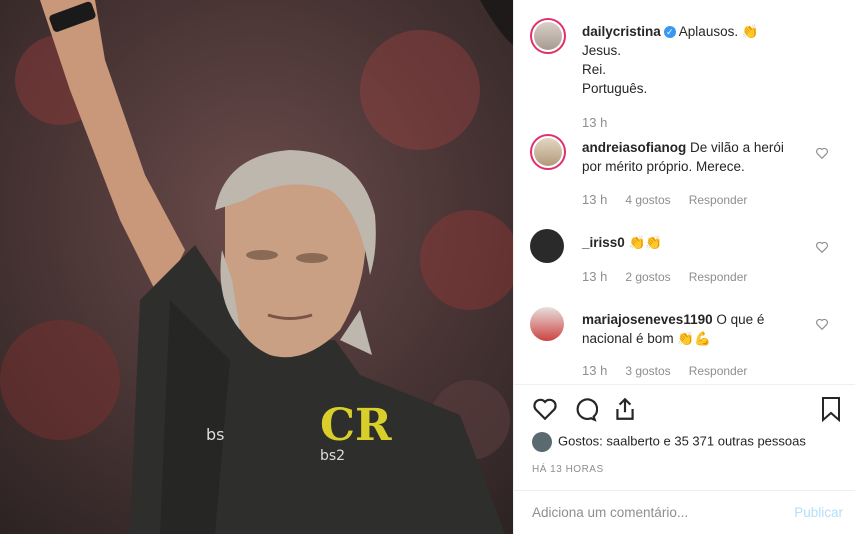  I want to click on svg-text: bs, so click(215, 434).